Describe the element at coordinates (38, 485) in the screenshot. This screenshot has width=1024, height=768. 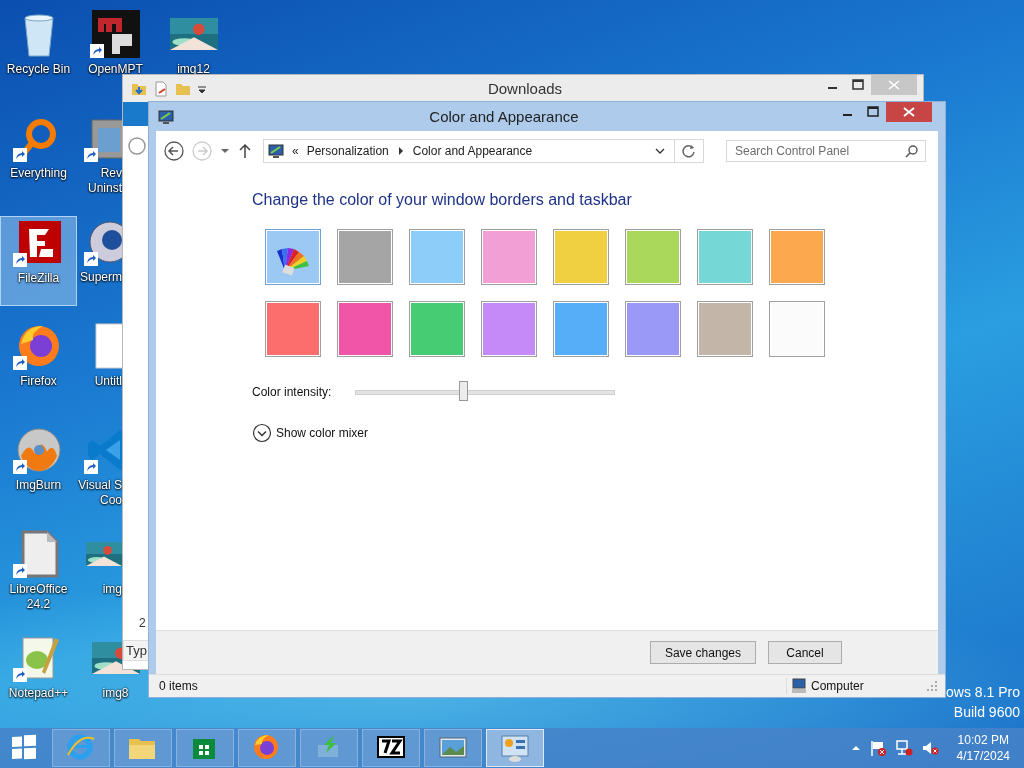
I see `desktop-icon-label: ImgBurn` at that location.